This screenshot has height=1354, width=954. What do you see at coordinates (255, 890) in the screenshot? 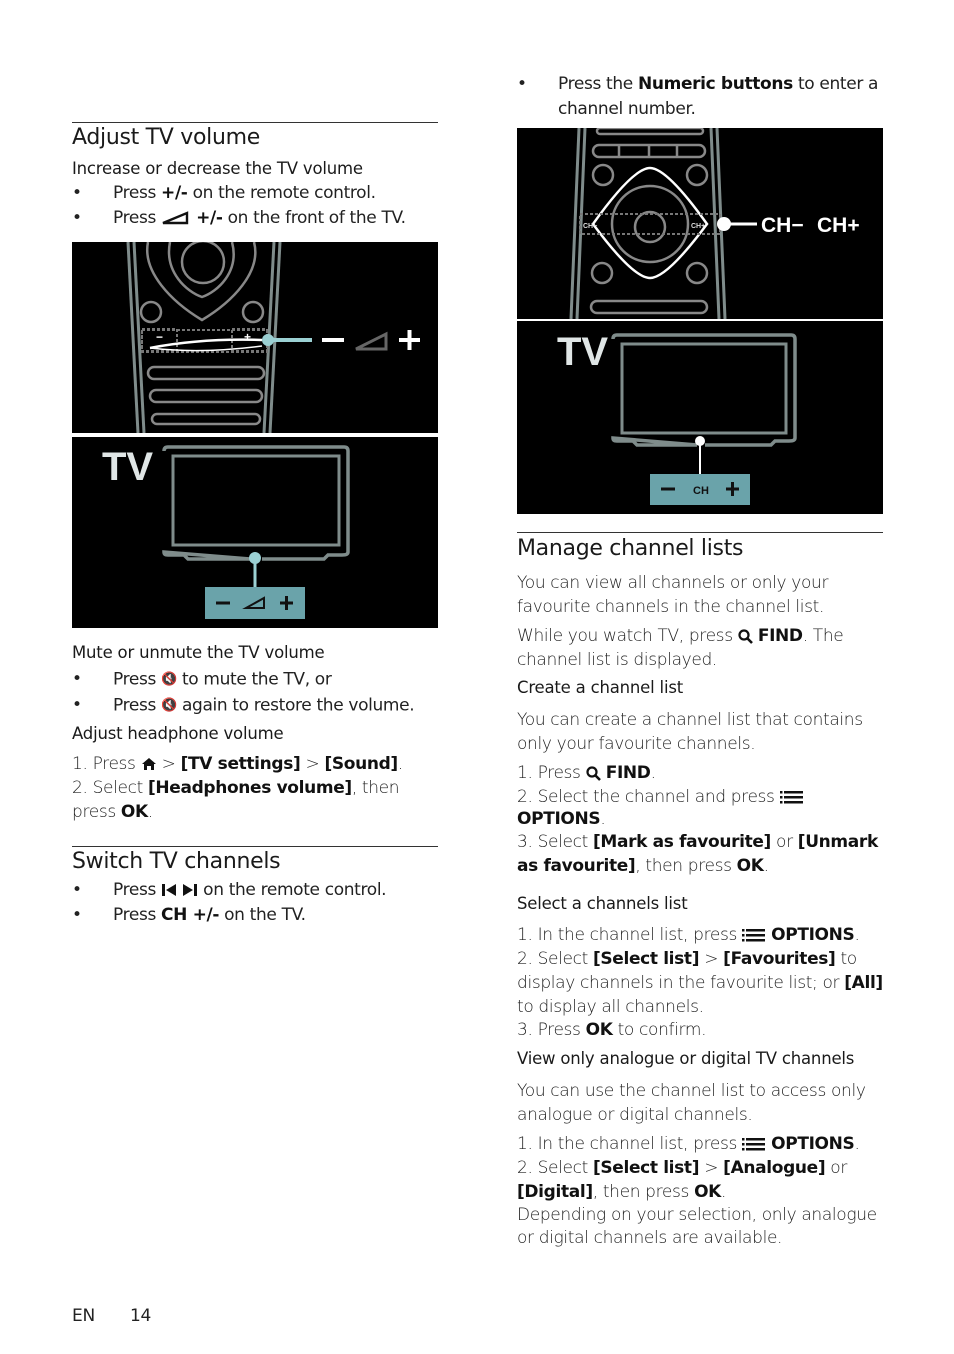
I see `list-item: • Press on the remote control.` at bounding box center [255, 890].